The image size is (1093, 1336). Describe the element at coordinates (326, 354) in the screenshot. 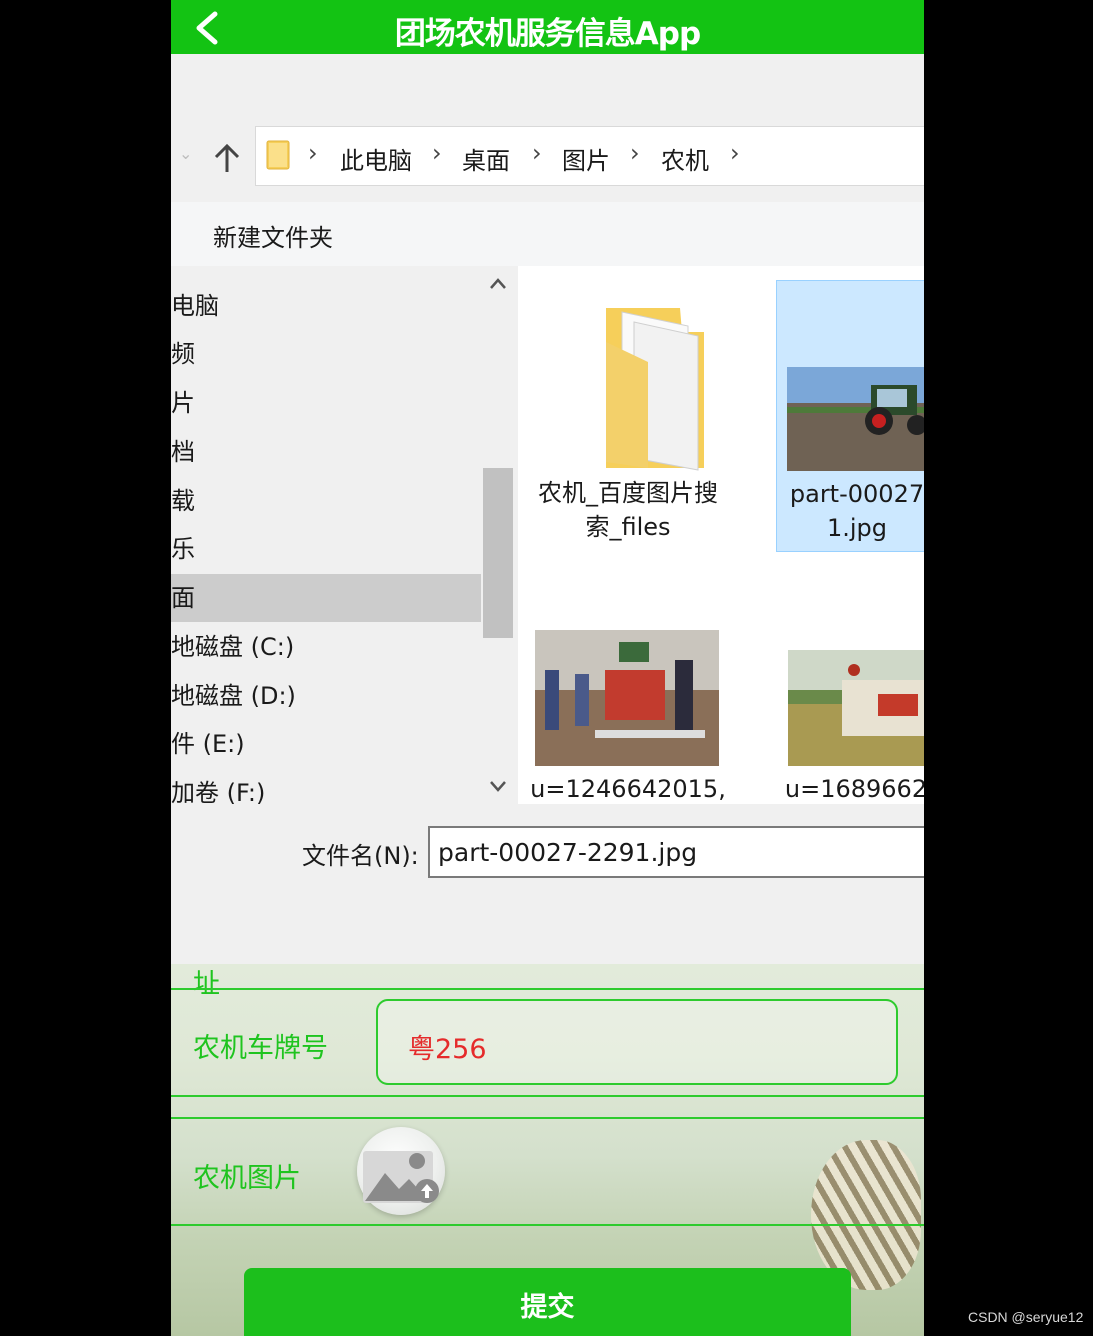

I see `nav-item-videos: 频` at that location.